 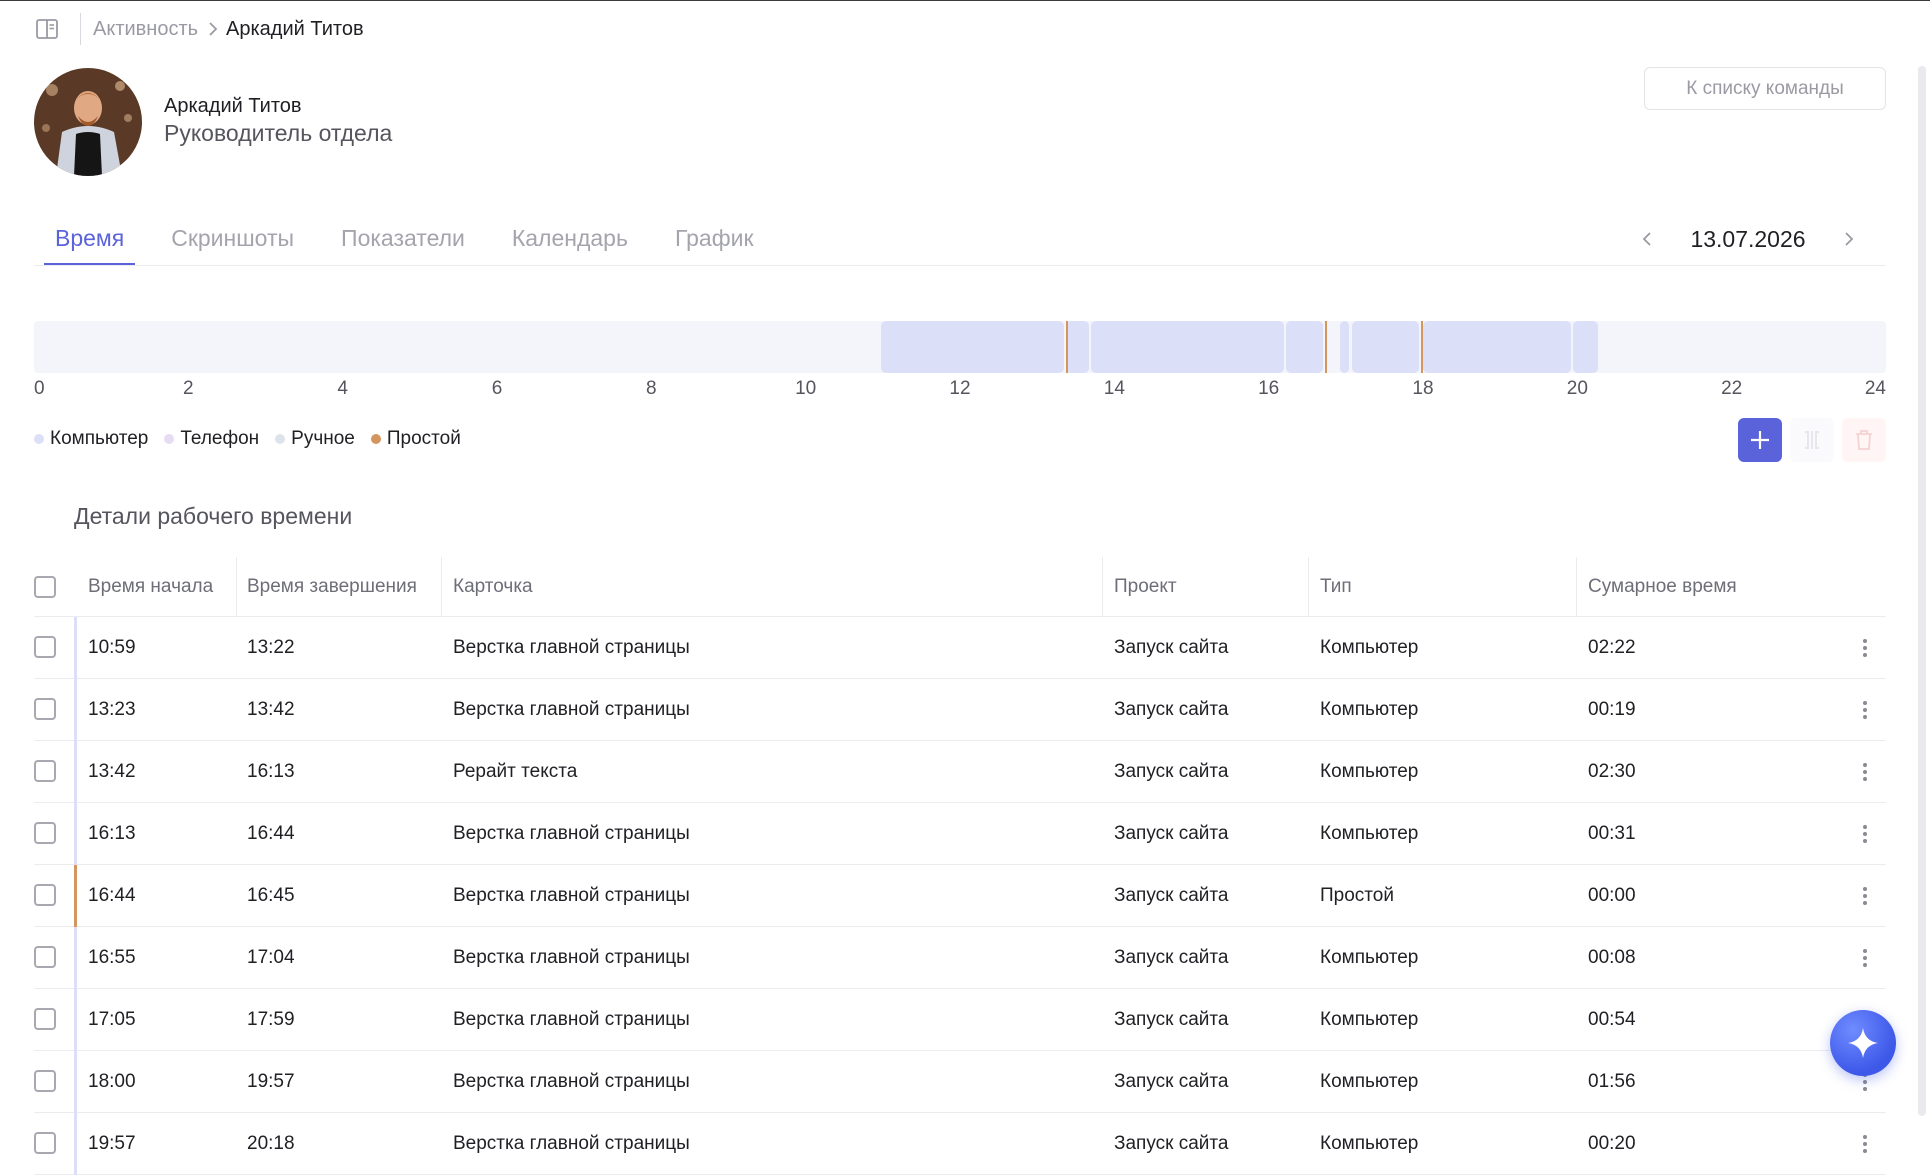 What do you see at coordinates (1662, 587) in the screenshot?
I see `header-total-time: Сумарное время` at bounding box center [1662, 587].